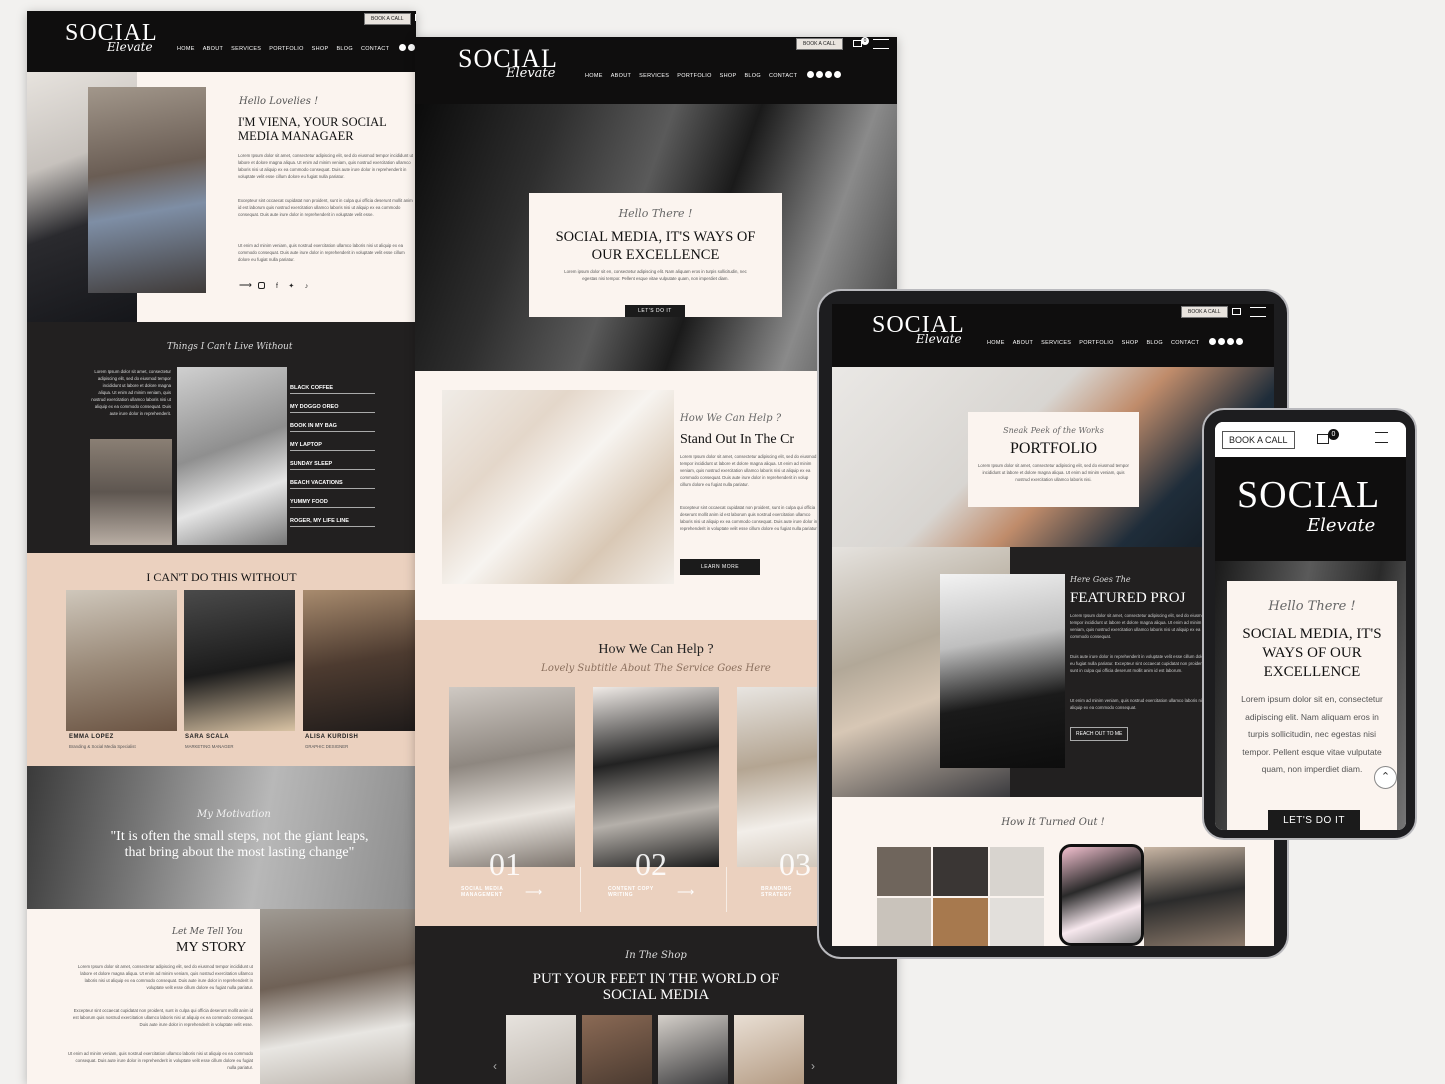 This screenshot has height=1084, width=1445. Describe the element at coordinates (332, 407) in the screenshot. I see `things-item: MY DOGGO OREO` at that location.